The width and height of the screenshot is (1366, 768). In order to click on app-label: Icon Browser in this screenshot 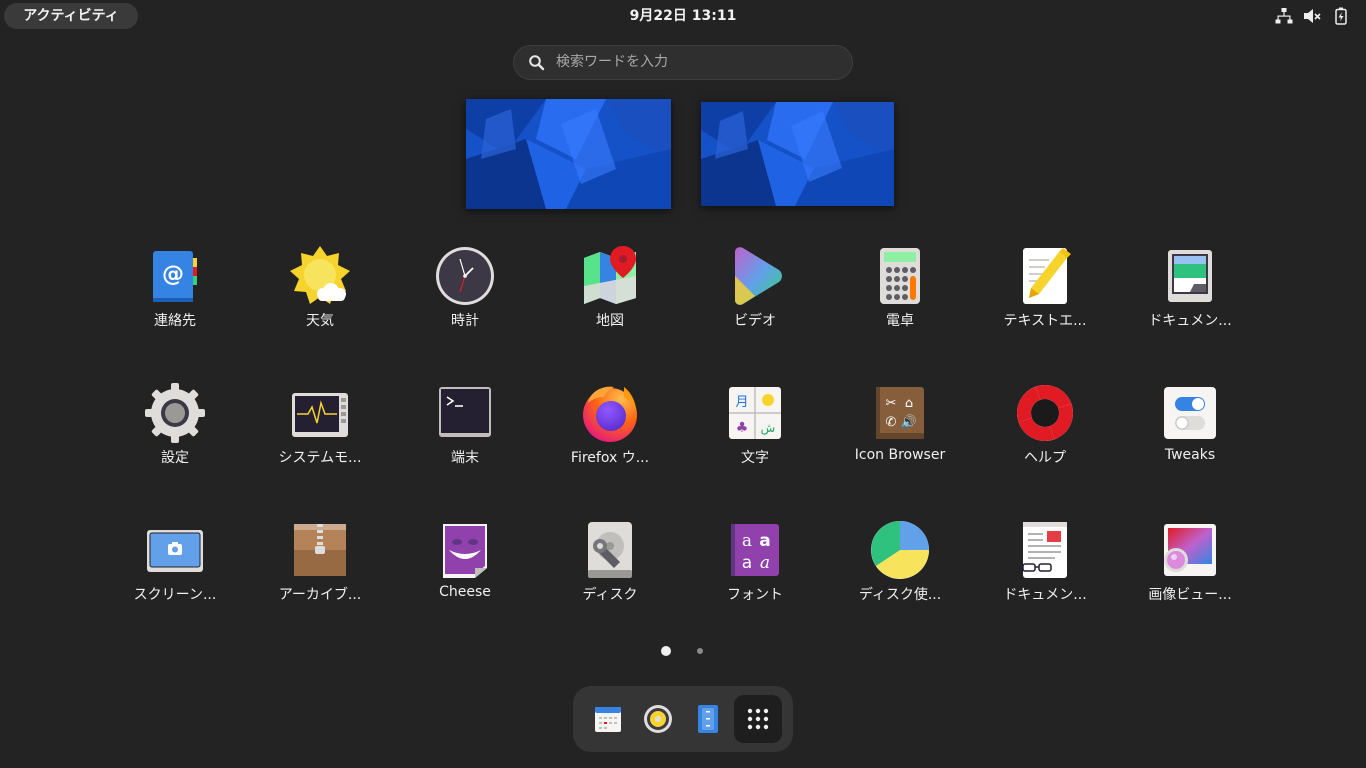, I will do `click(900, 455)`.